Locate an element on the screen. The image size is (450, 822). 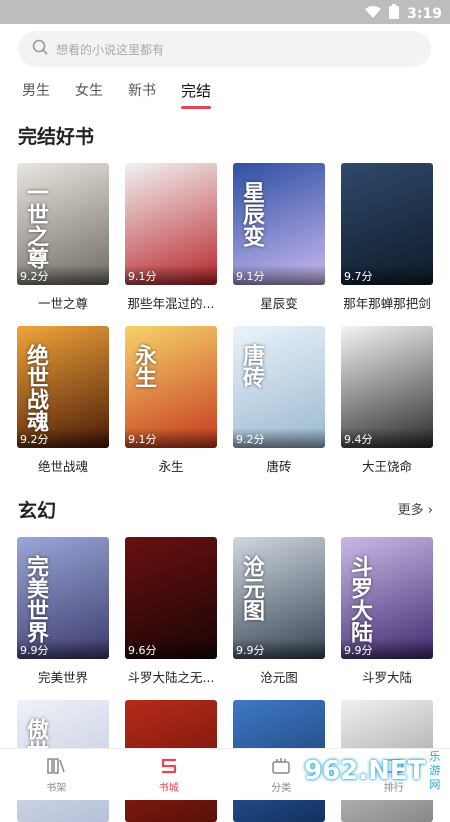
bookstore-icon is located at coordinates (169, 766).